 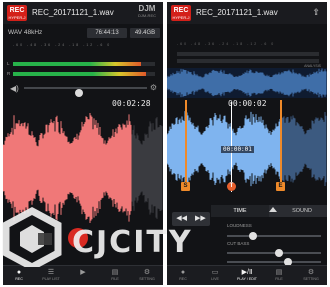 I want to click on play-pause-icon: ▶, so click(x=83, y=272).